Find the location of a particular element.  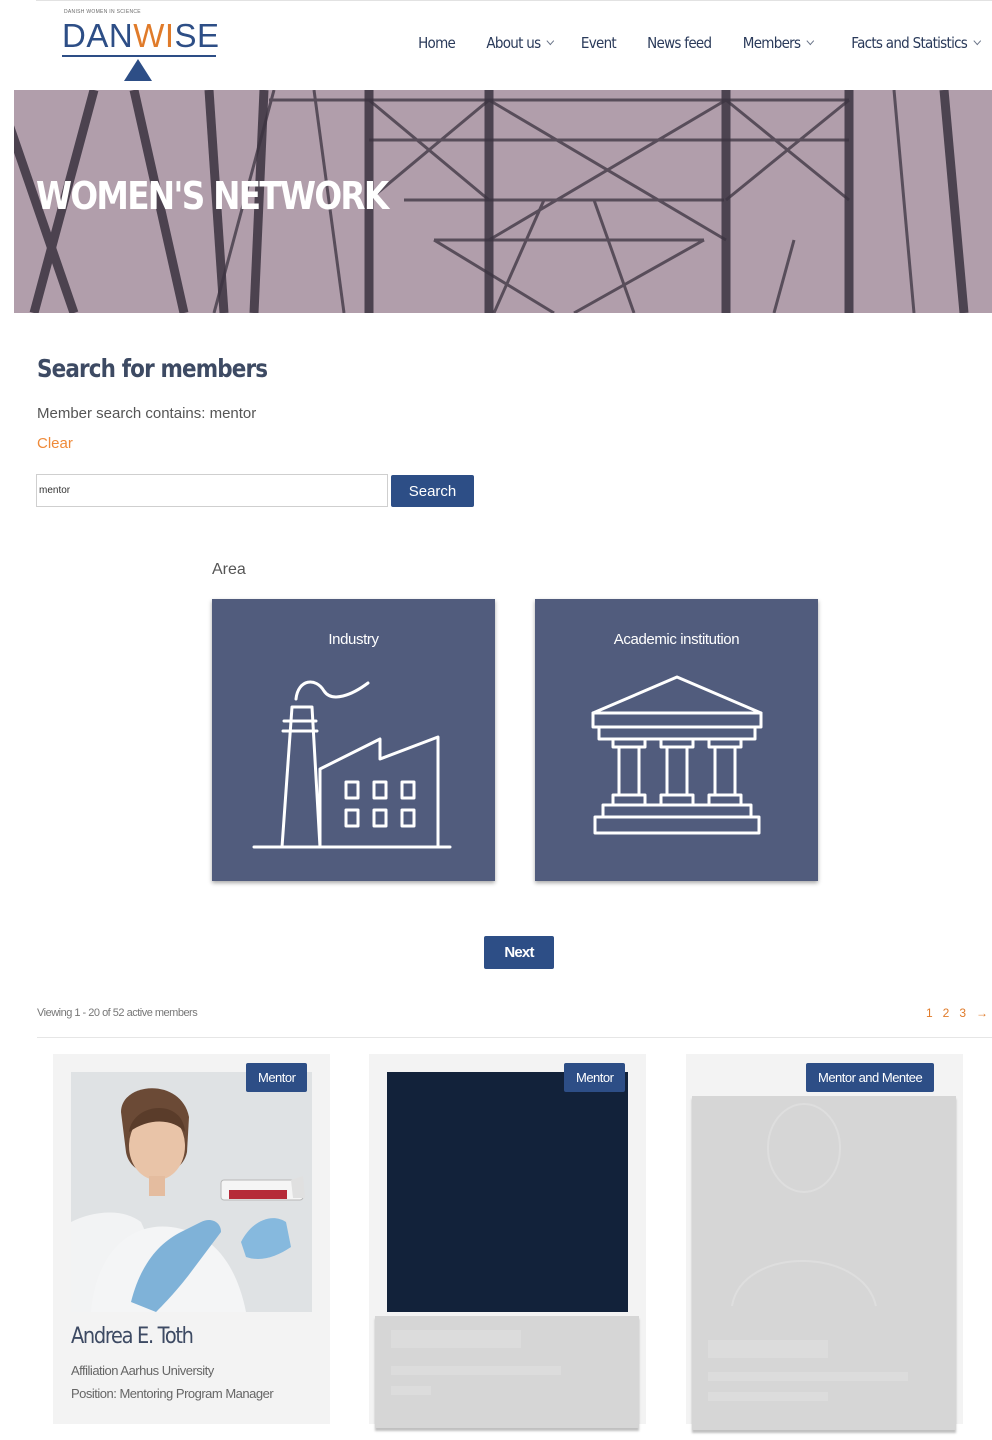

nav-item-members: Members is located at coordinates (779, 43).